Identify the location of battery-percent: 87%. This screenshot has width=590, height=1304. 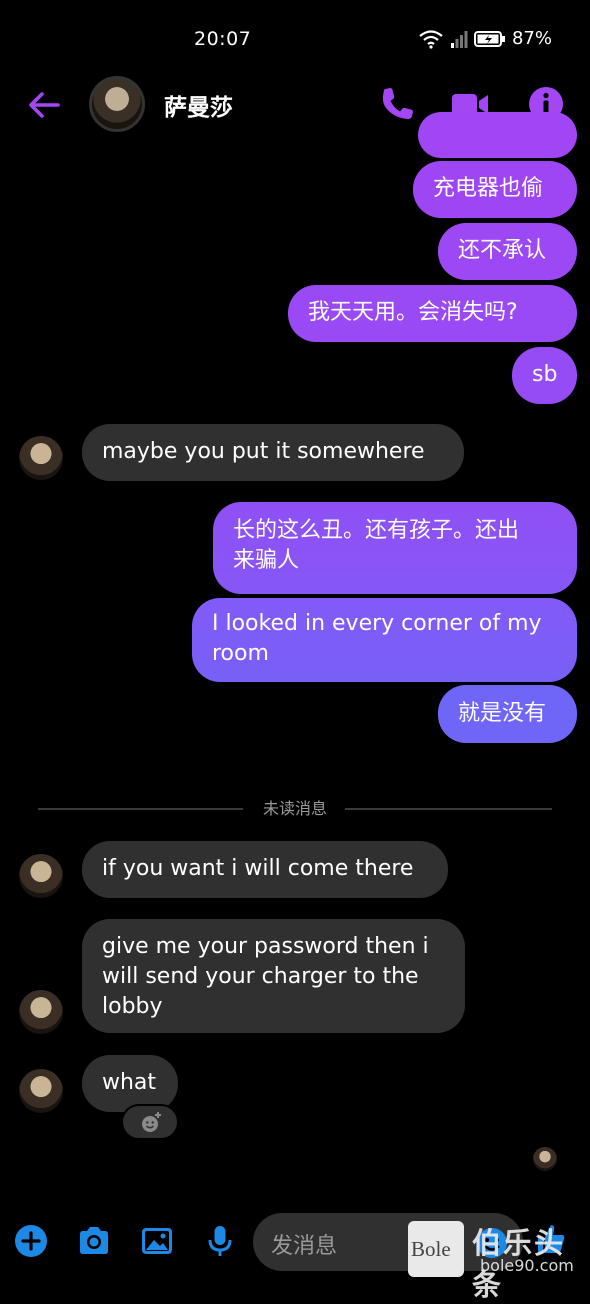
(531, 38).